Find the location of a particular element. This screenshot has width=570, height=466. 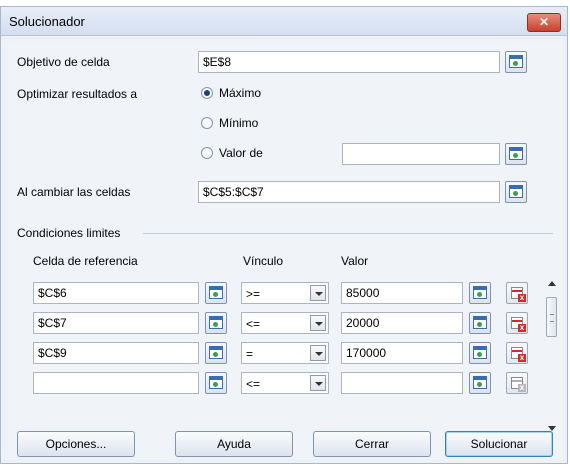

objective-shrink-button is located at coordinates (516, 62).